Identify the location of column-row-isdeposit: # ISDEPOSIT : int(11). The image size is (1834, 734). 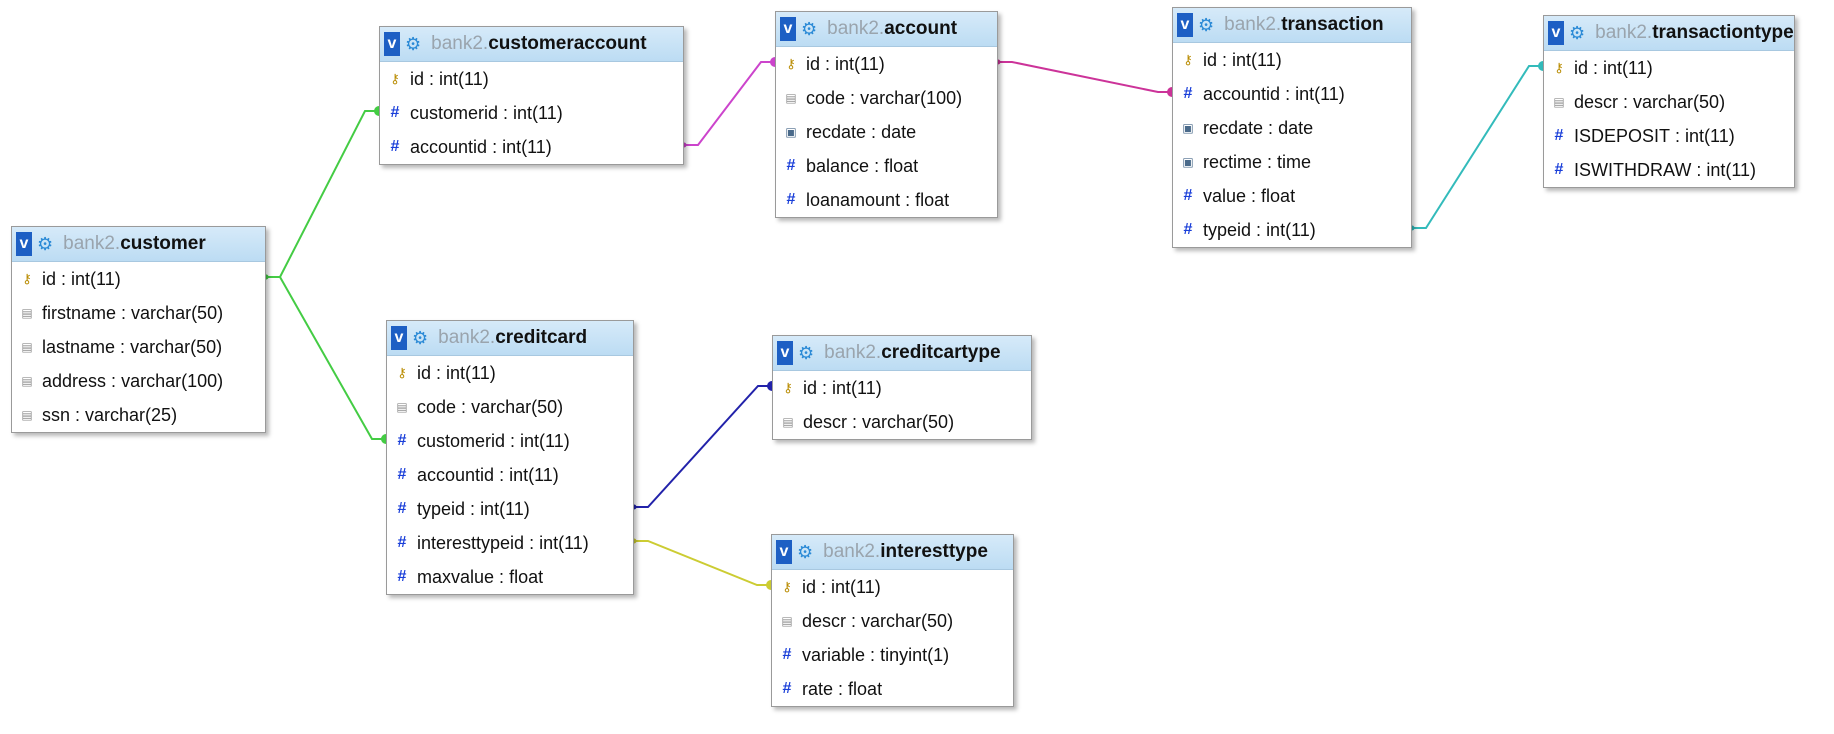
(1669, 136).